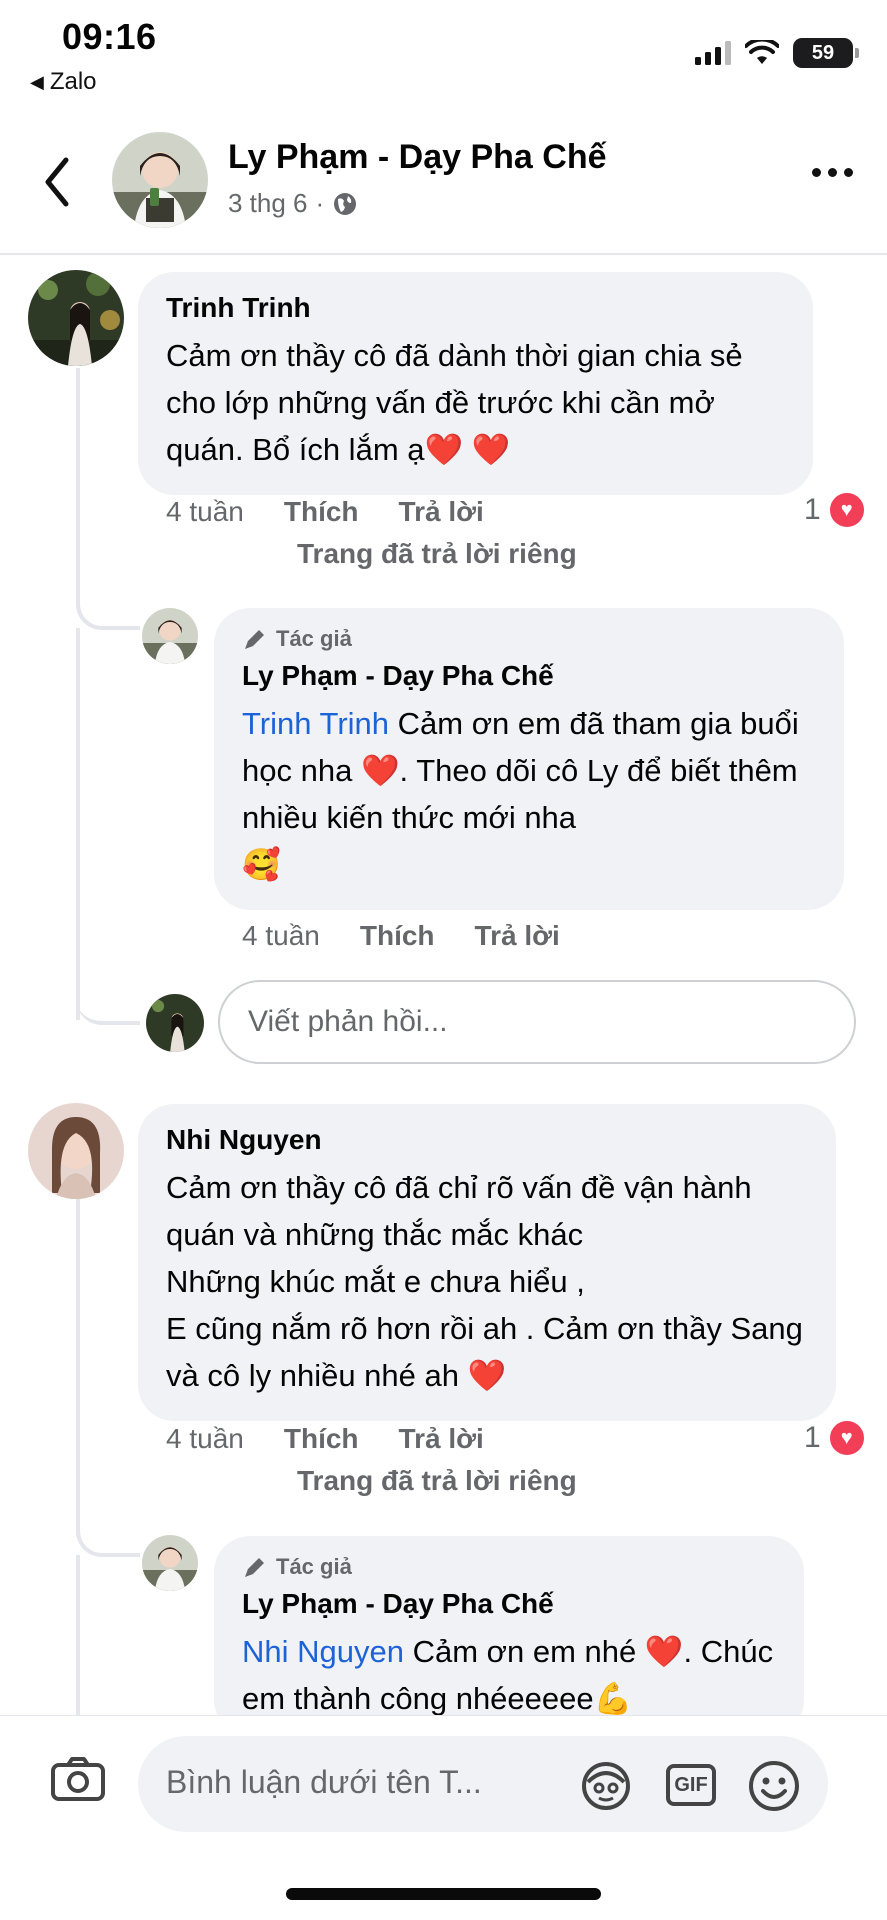  What do you see at coordinates (261, 864) in the screenshot?
I see `smile-hearts-emoji: 🥰` at bounding box center [261, 864].